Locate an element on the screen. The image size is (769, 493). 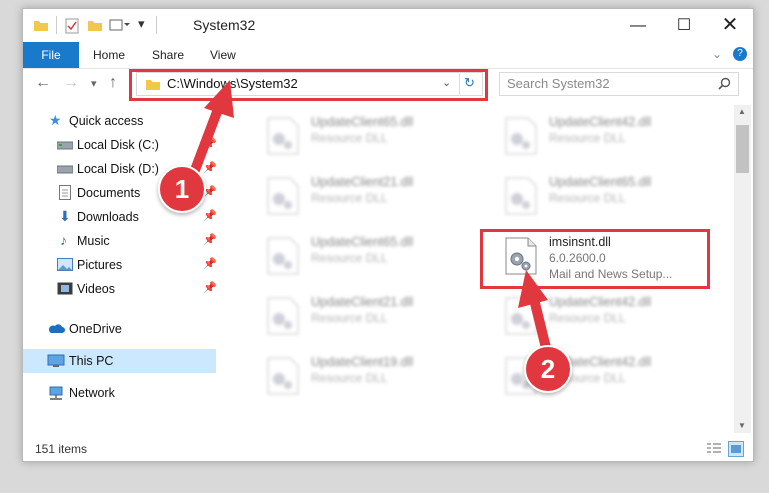
step-marker-2: 2 is located at coordinates (548, 369).